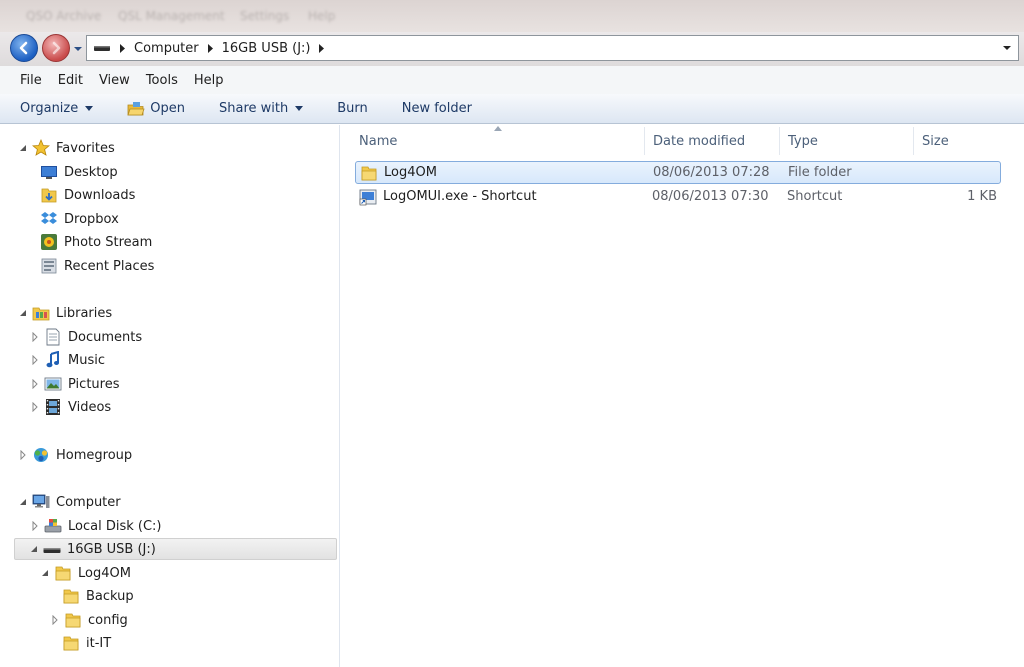 The width and height of the screenshot is (1024, 667). Describe the element at coordinates (209, 80) in the screenshot. I see `menu-help: Help` at that location.